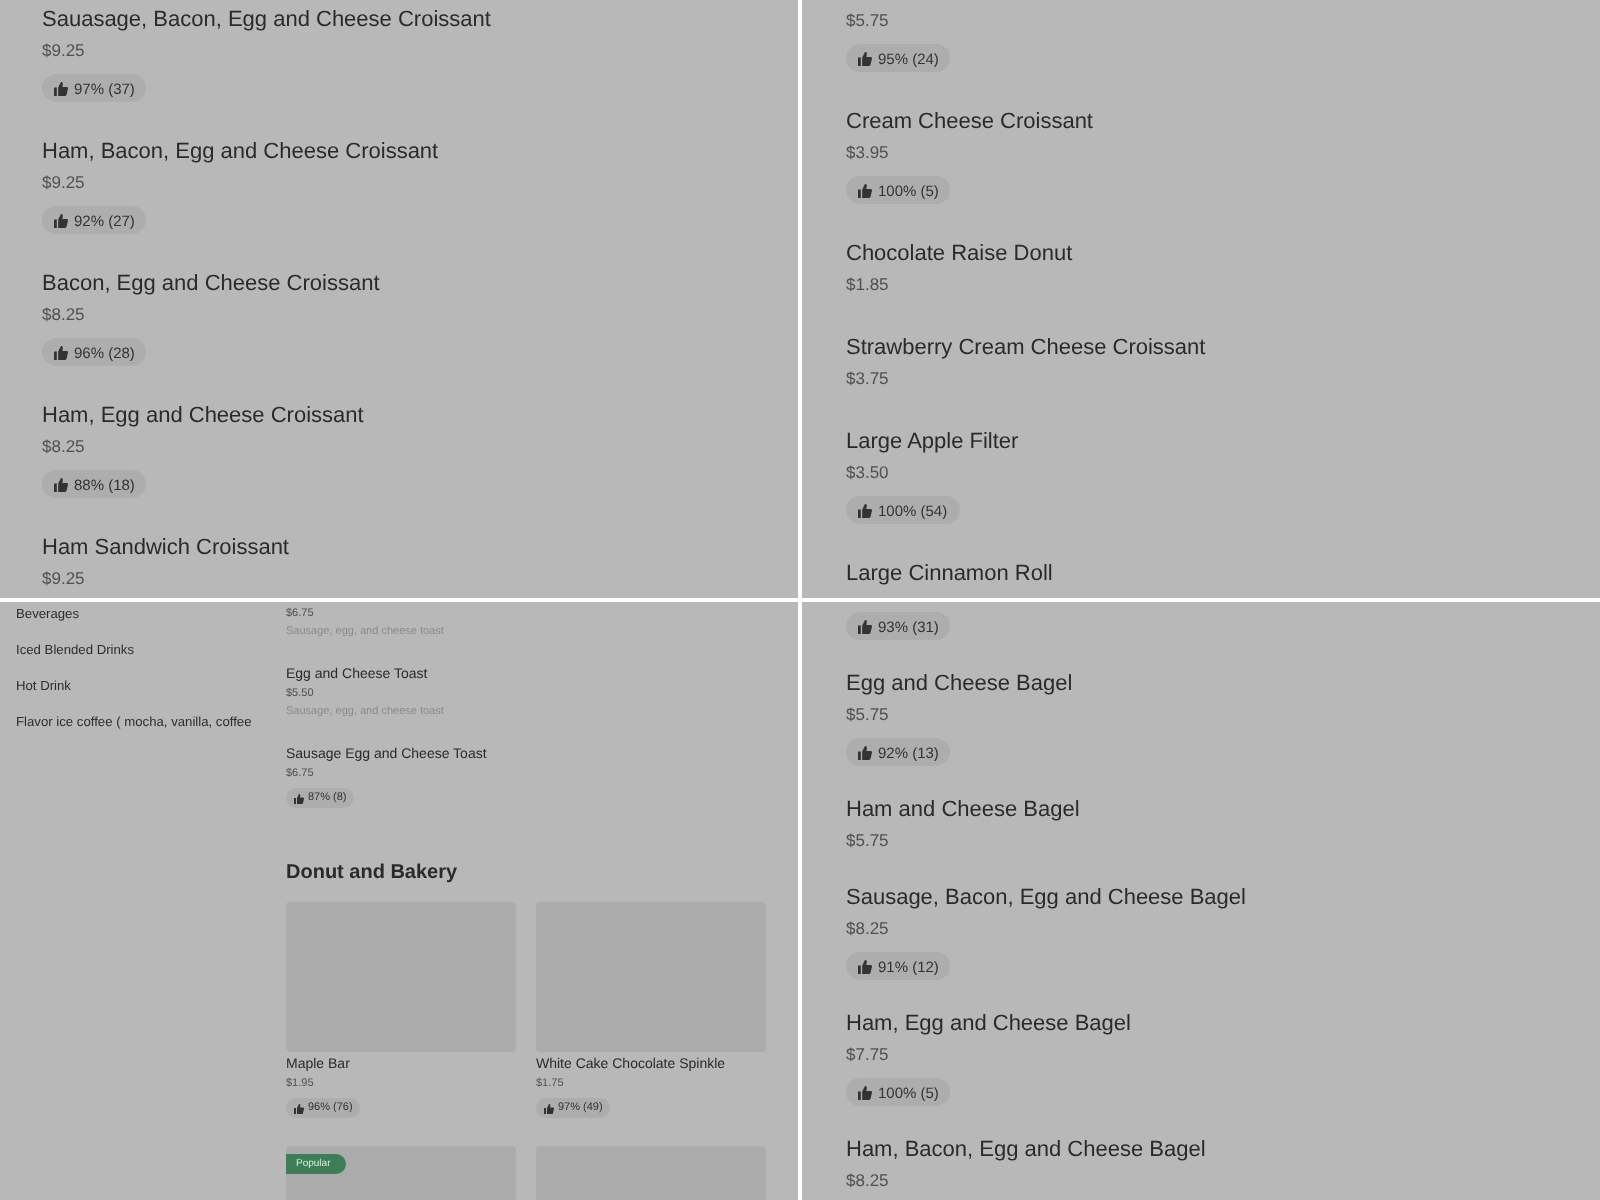  What do you see at coordinates (868, 1055) in the screenshot?
I see `item-price: $7.75` at bounding box center [868, 1055].